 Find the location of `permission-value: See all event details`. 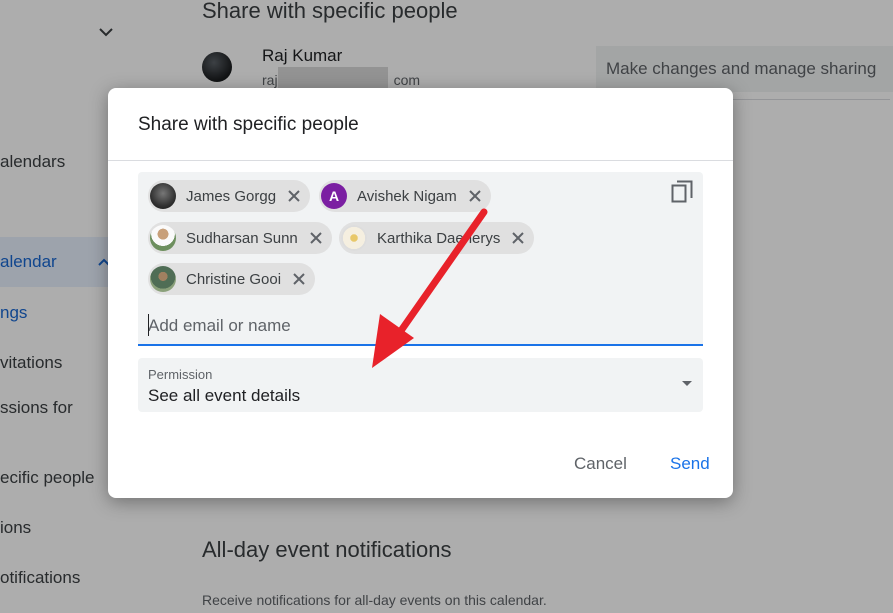

permission-value: See all event details is located at coordinates (224, 395).